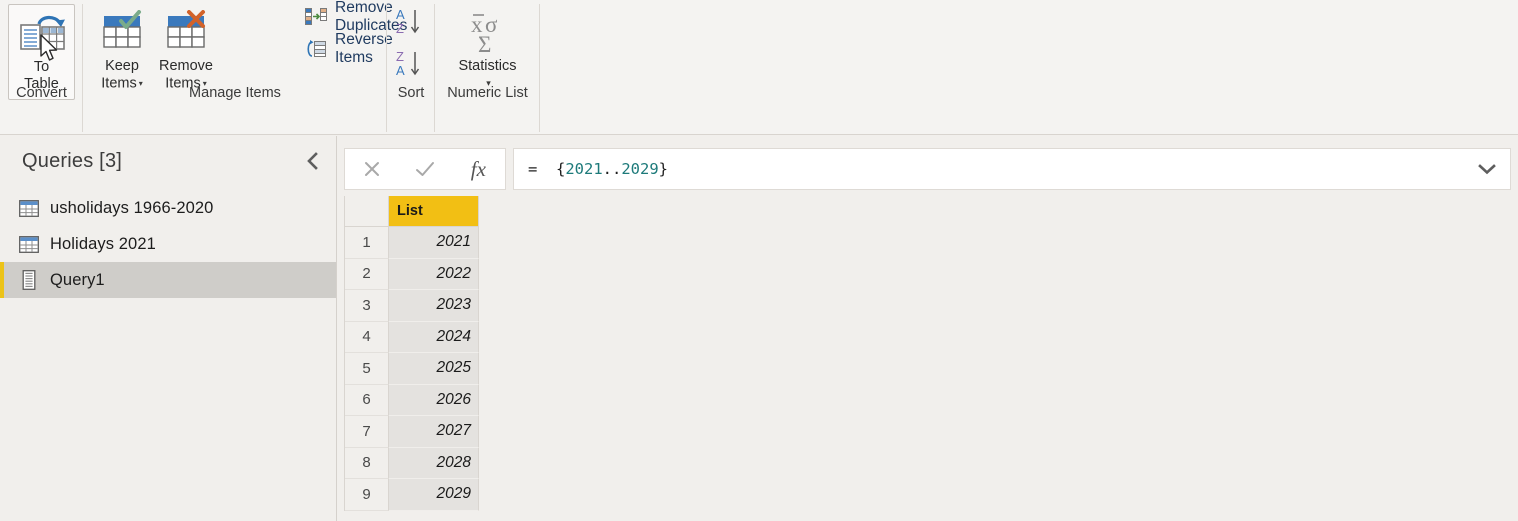 The width and height of the screenshot is (1518, 521). I want to click on statistics-label-text: Statistics, so click(487, 66).